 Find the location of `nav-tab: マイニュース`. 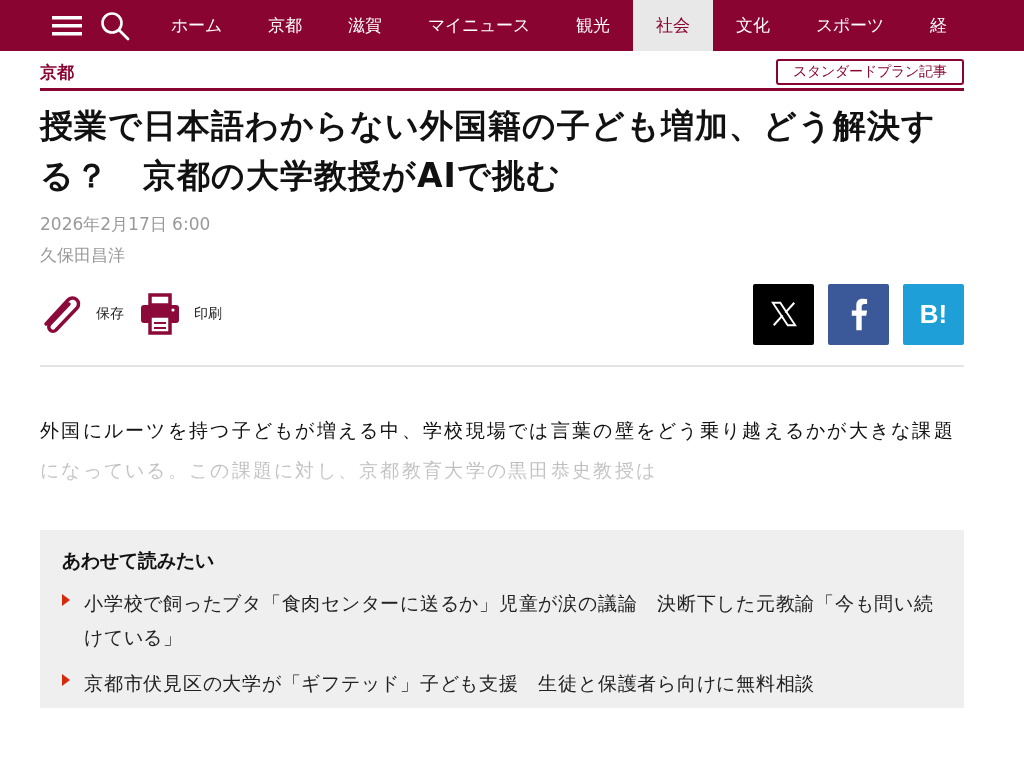

nav-tab: マイニュース is located at coordinates (479, 25).